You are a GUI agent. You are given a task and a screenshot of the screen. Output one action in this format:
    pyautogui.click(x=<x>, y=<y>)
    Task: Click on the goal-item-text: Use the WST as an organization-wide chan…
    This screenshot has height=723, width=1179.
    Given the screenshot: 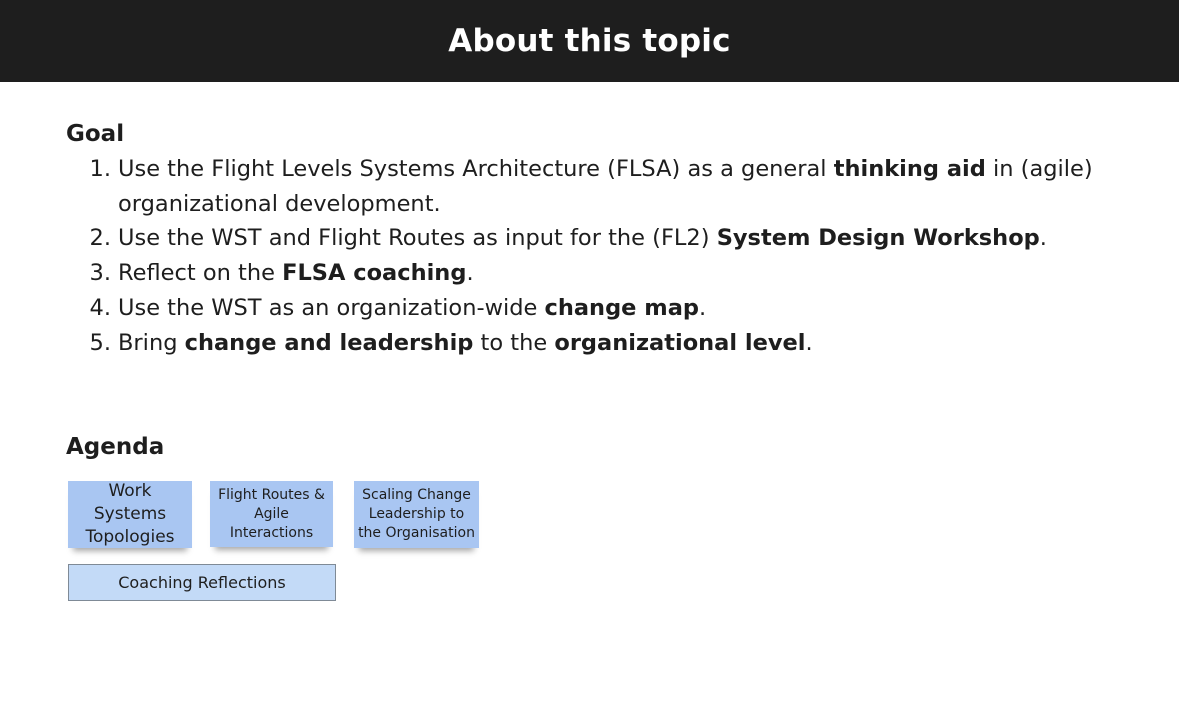 What is the action you would take?
    pyautogui.click(x=622, y=308)
    